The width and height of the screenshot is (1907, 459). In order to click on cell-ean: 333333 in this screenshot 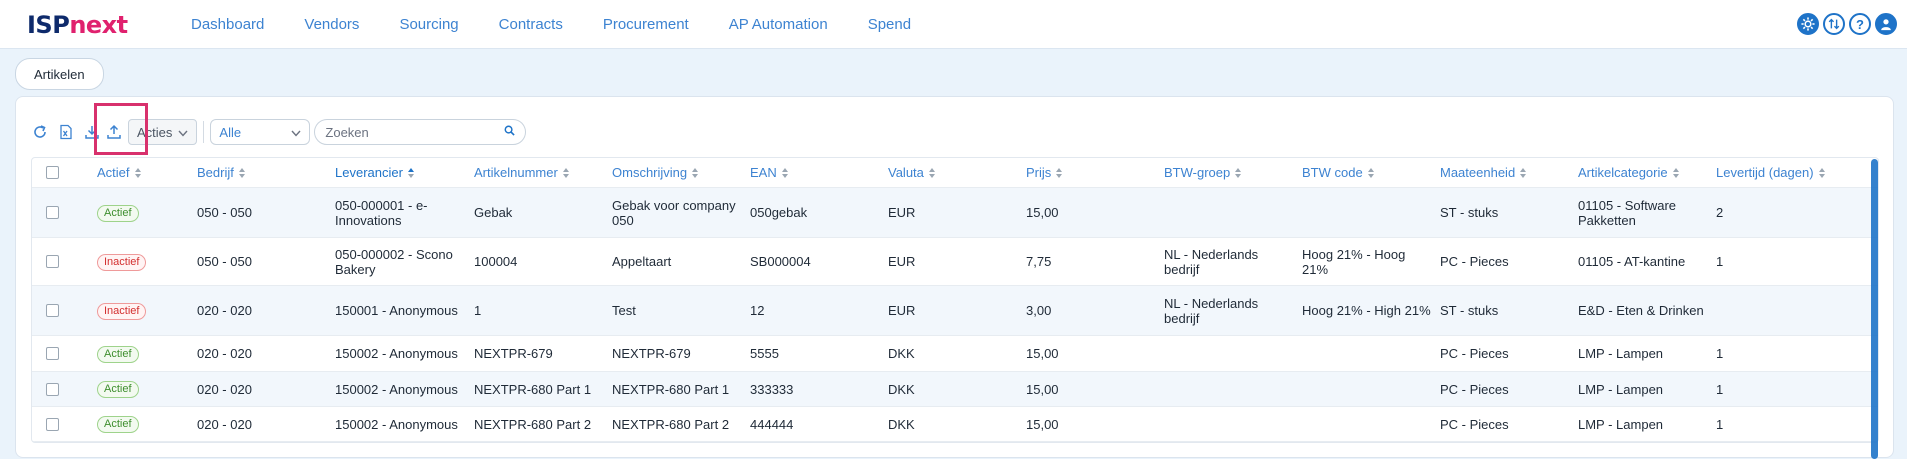, I will do `click(772, 389)`.